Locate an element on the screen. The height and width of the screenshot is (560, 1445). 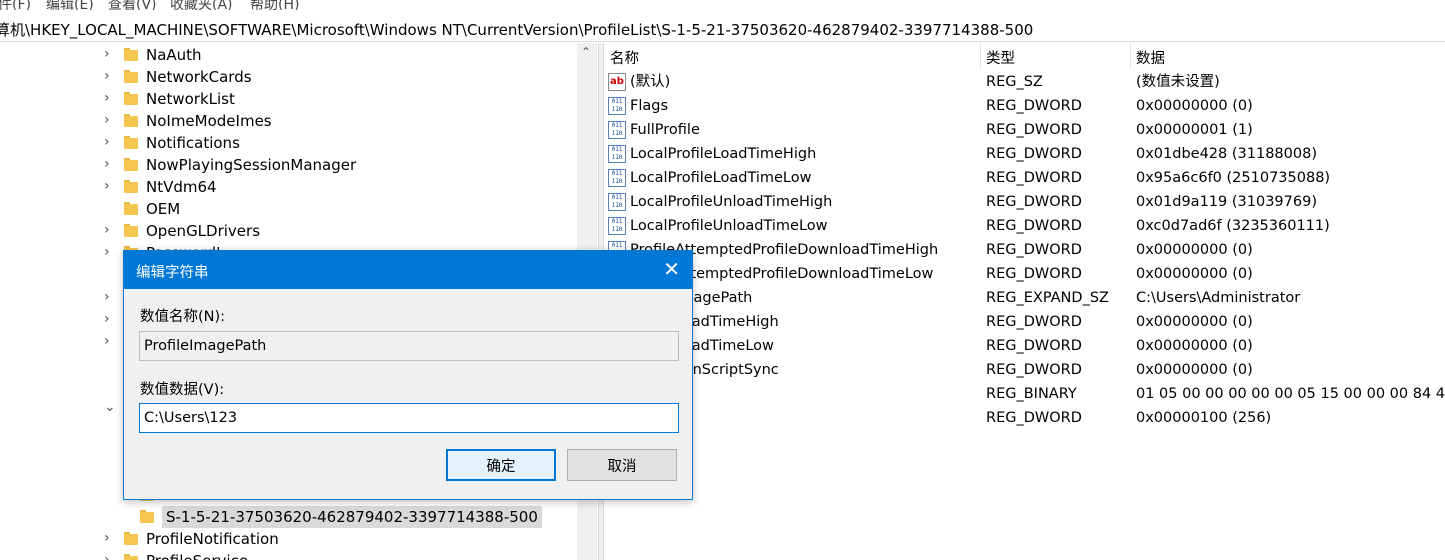
value-name-field is located at coordinates (409, 346).